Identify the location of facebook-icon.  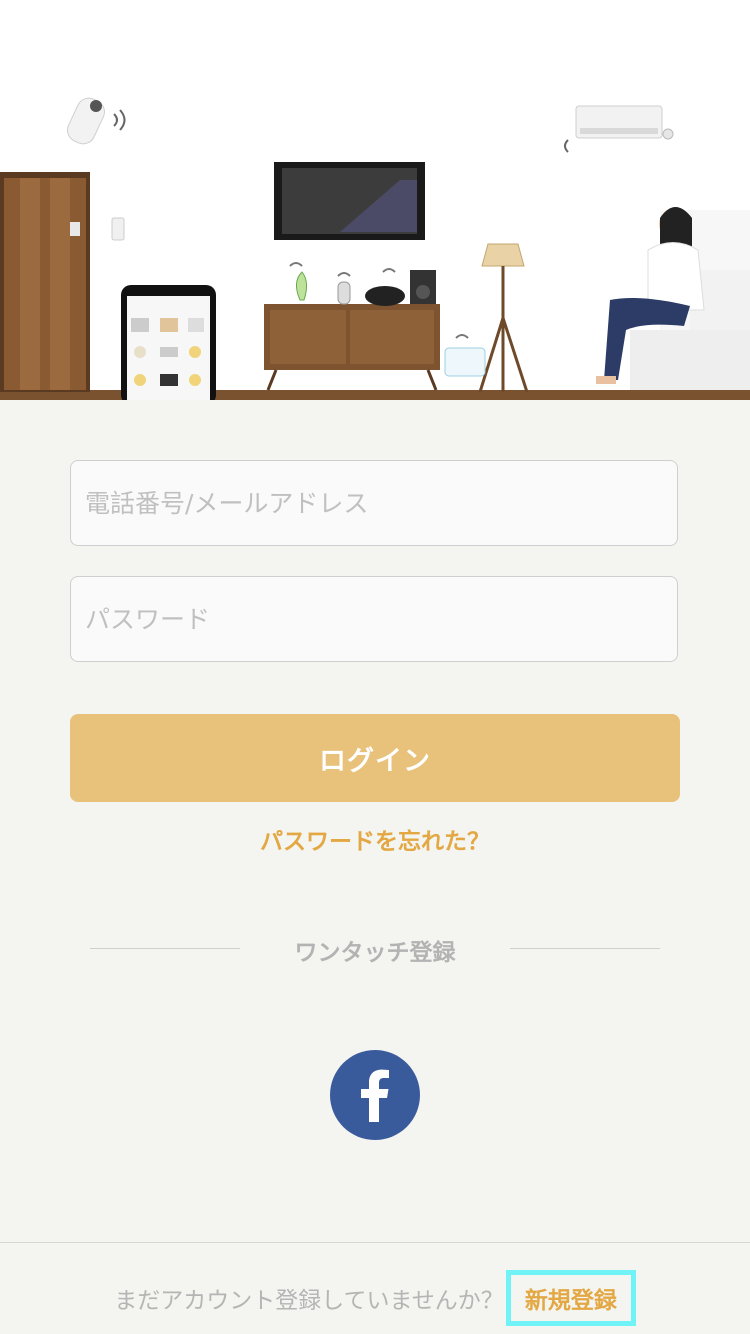
(375, 1095).